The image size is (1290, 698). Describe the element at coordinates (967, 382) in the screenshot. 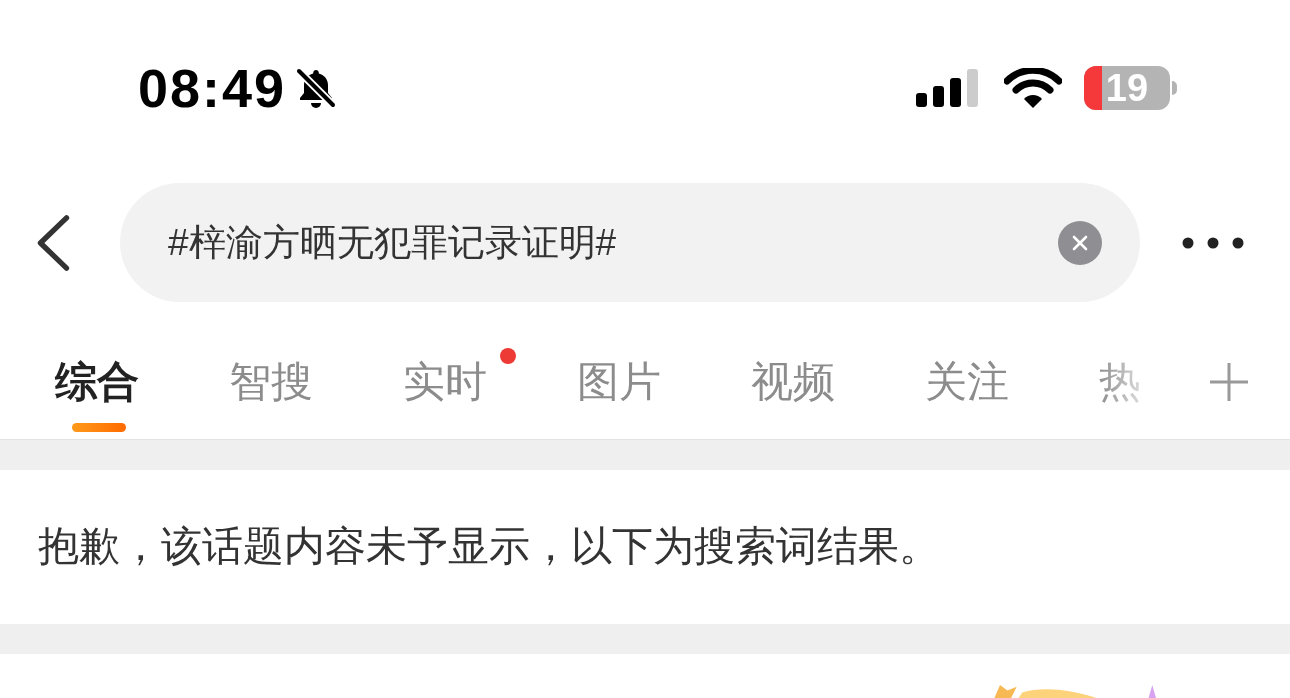

I see `tab: 关注` at that location.